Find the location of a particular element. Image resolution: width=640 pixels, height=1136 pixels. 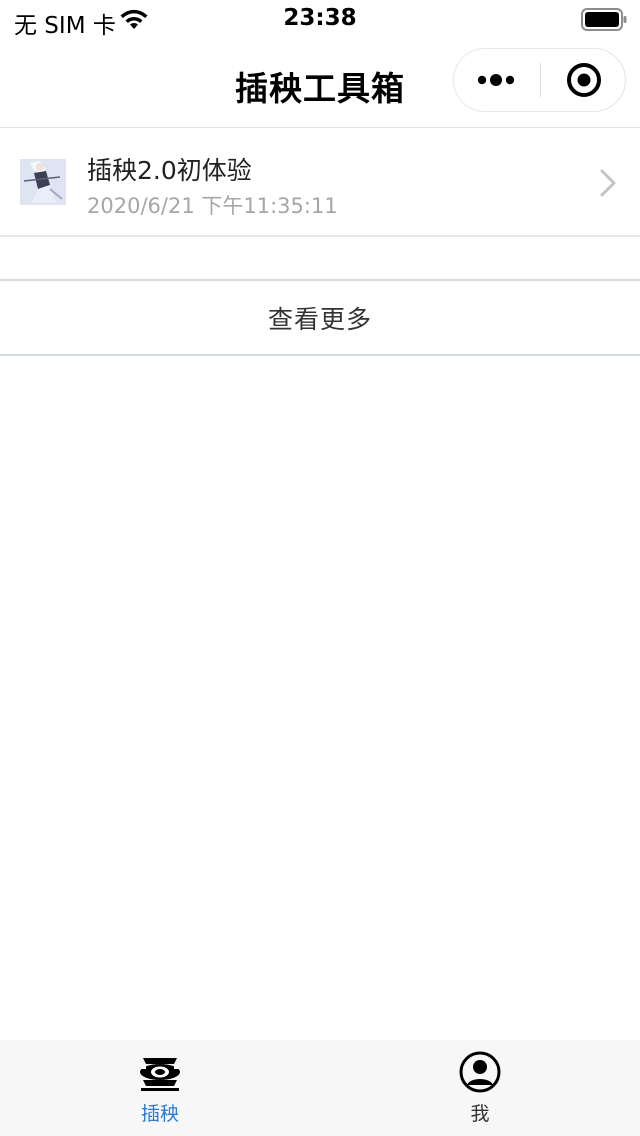

battery-full-icon is located at coordinates (604, 19).